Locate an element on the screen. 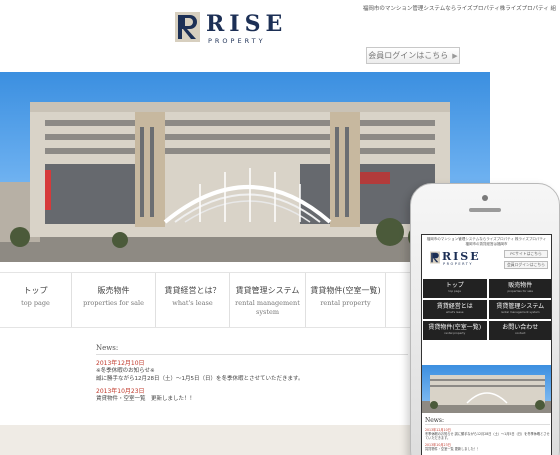 The image size is (560, 455). mobile-hero-image is located at coordinates (486, 389).